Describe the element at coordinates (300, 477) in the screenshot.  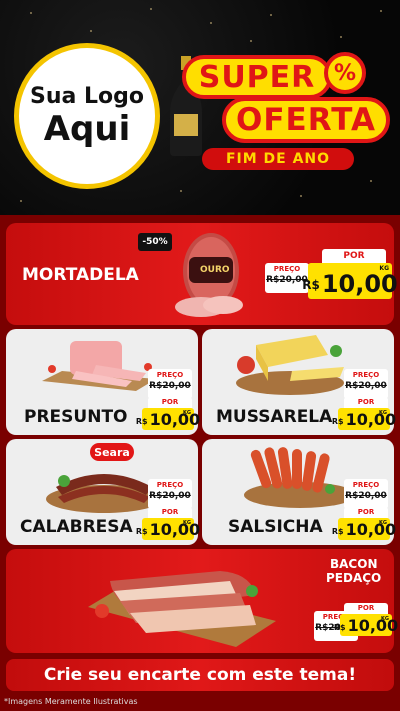
I see `salsicha-image` at that location.